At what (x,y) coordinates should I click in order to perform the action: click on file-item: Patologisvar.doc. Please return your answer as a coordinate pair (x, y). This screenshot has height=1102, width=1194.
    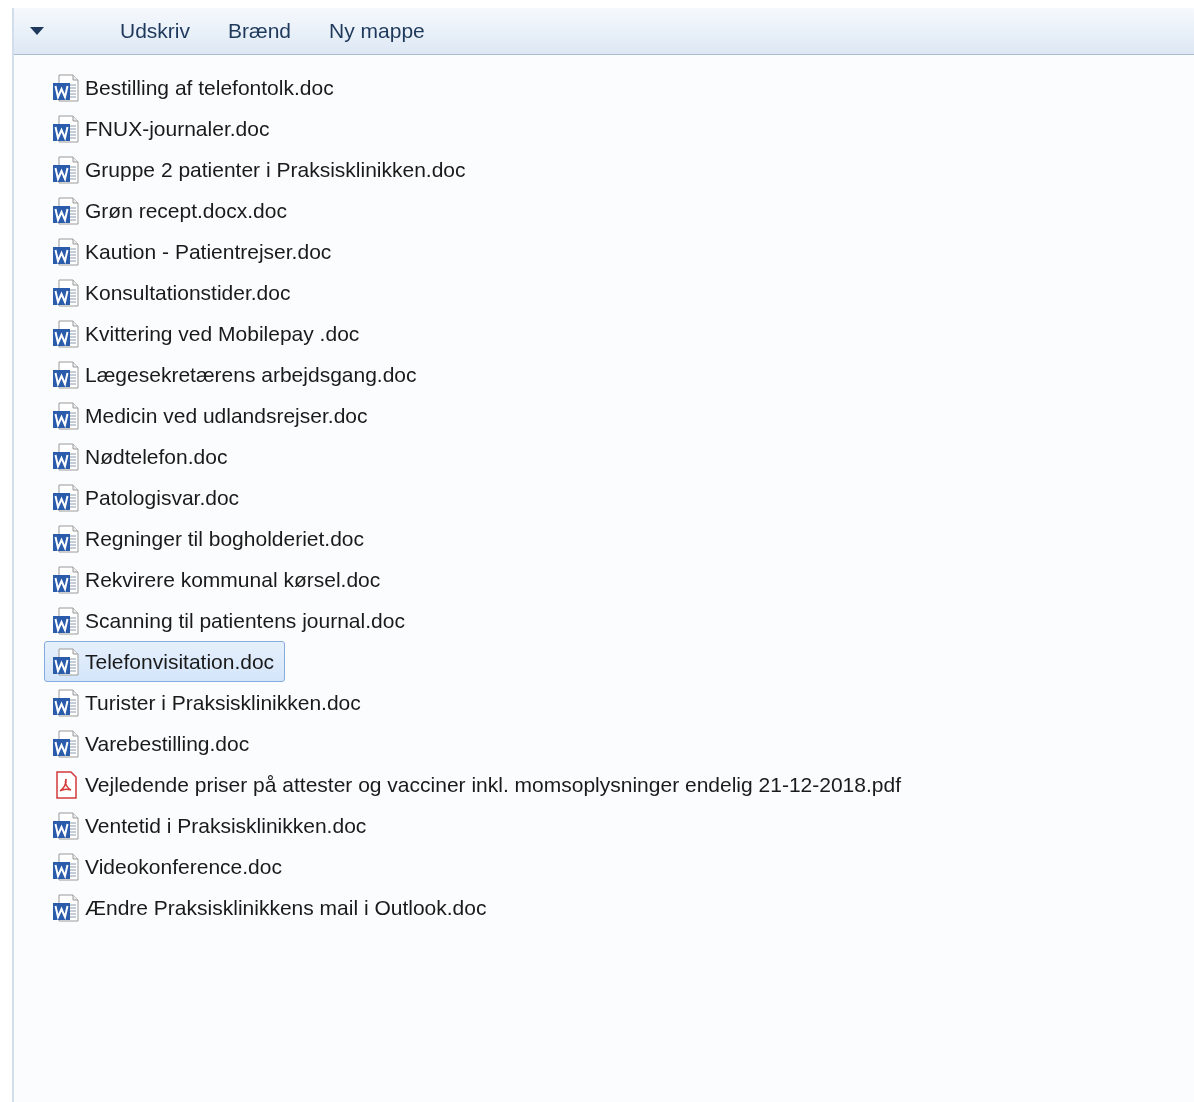
    Looking at the image, I should click on (147, 497).